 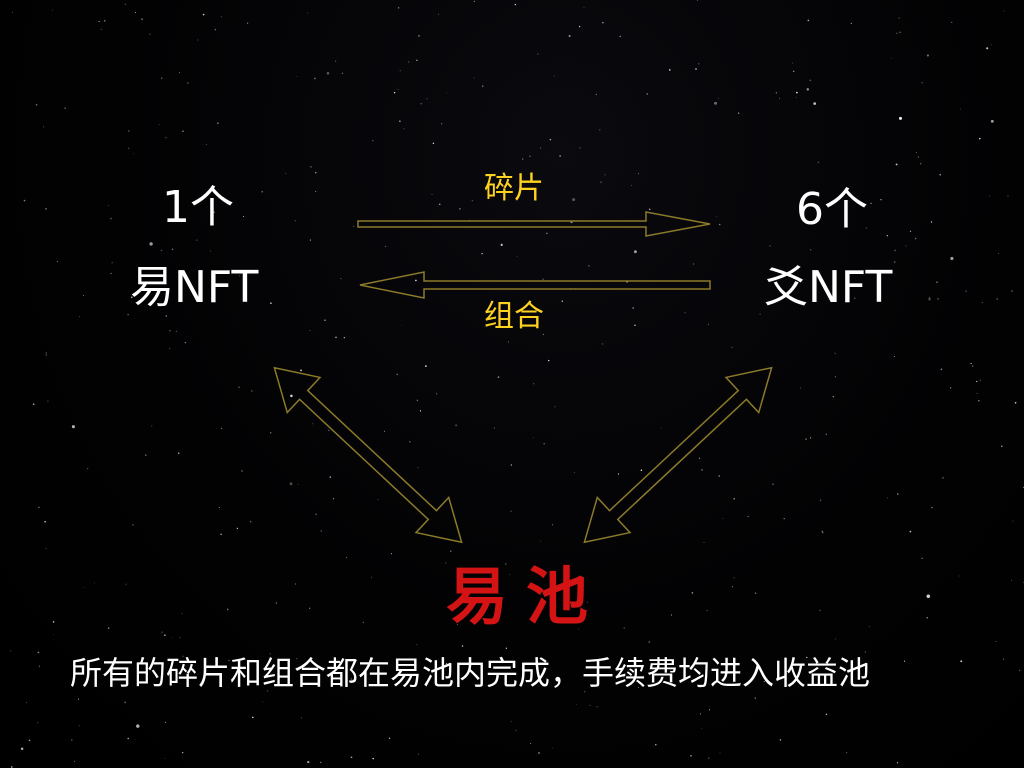 I want to click on right-double-arrow, so click(x=678, y=455).